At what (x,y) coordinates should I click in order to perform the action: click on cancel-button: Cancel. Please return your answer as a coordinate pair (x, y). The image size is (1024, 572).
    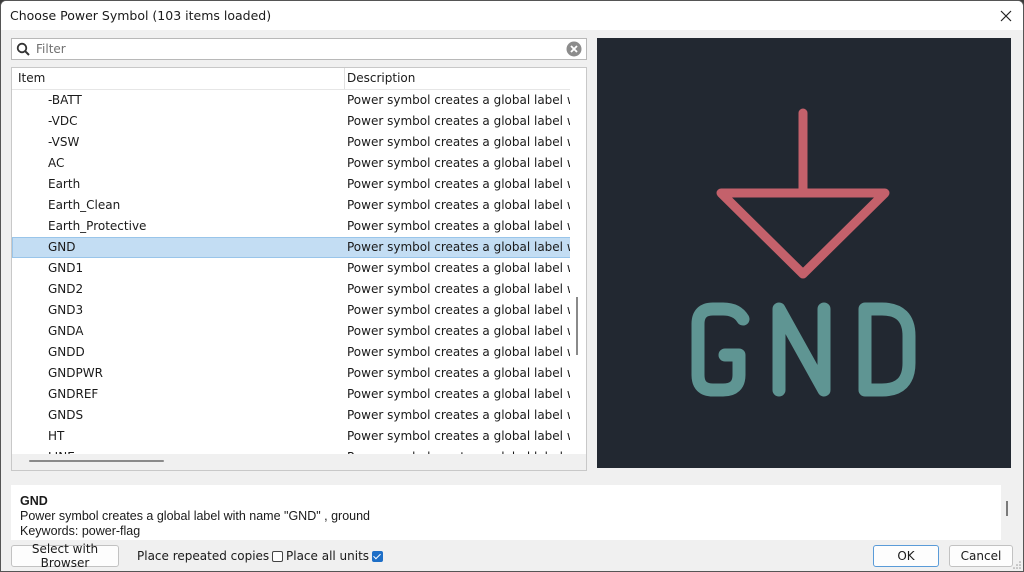
    Looking at the image, I should click on (981, 556).